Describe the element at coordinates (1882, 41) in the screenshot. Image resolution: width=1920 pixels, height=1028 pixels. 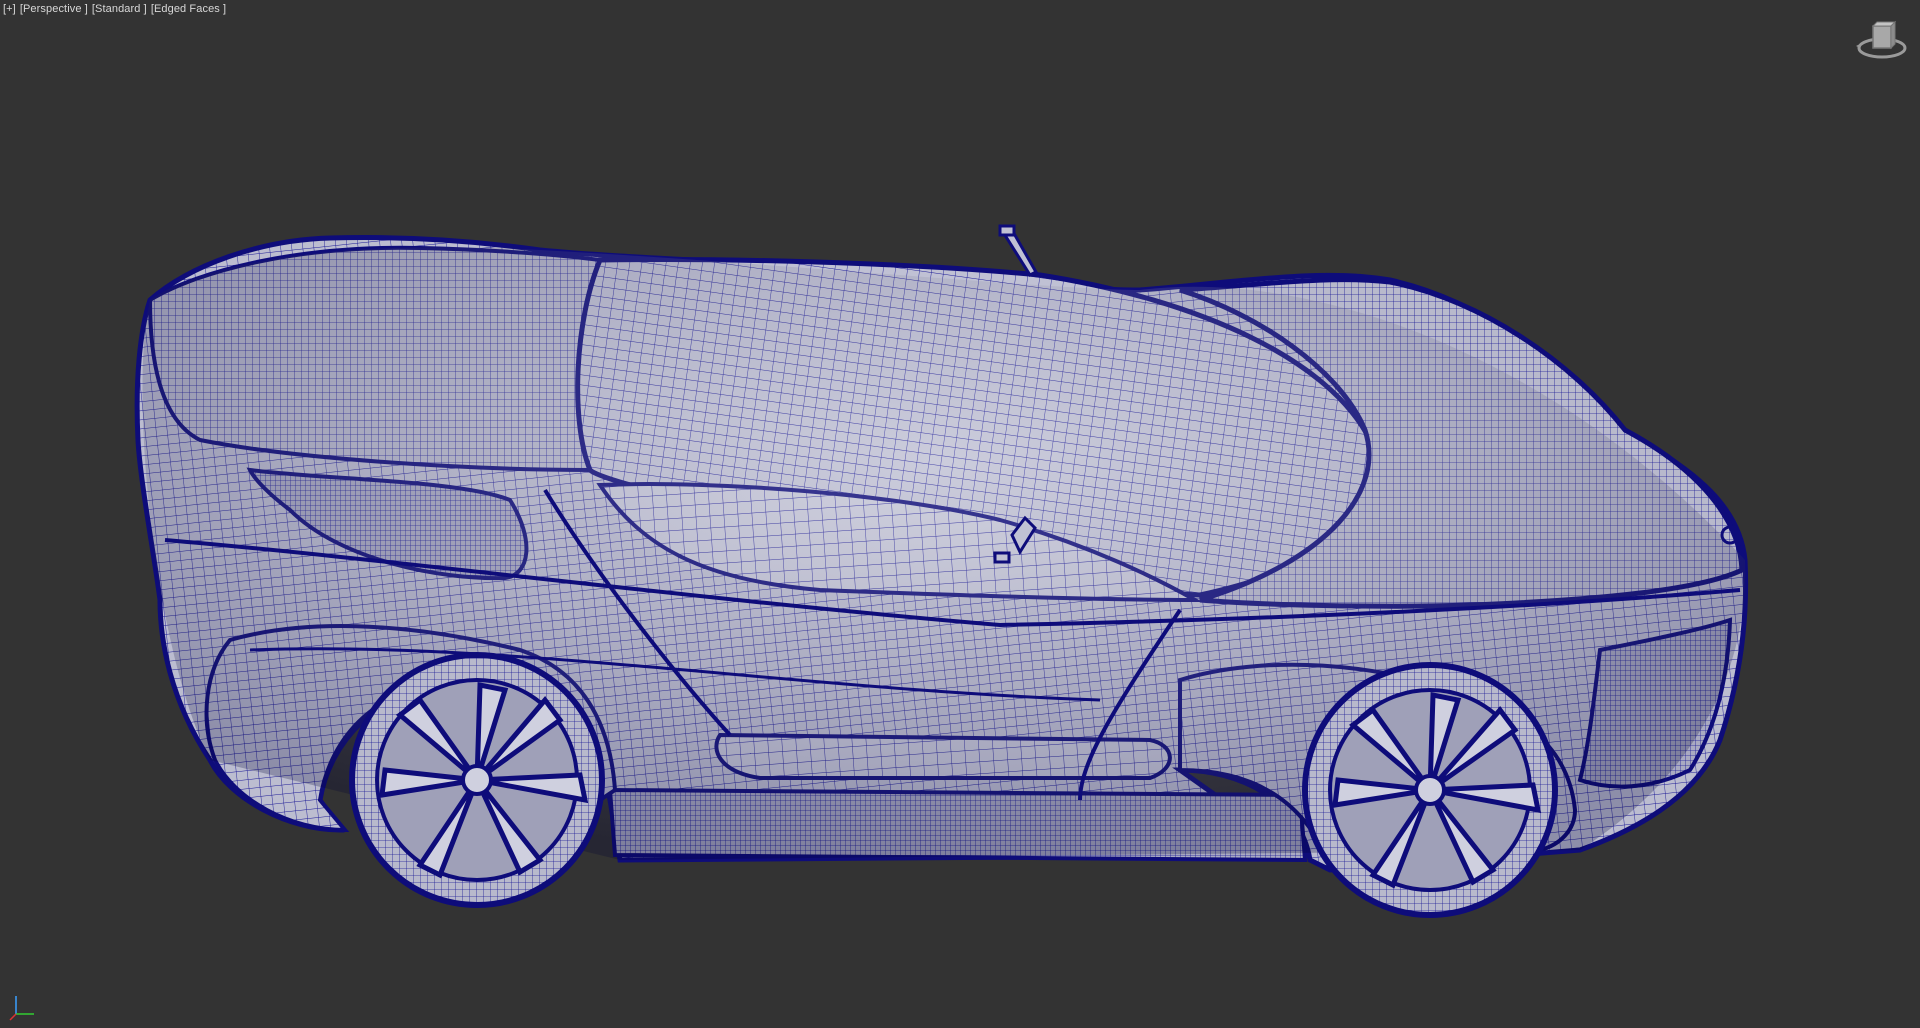
I see `viewcube-icon` at that location.